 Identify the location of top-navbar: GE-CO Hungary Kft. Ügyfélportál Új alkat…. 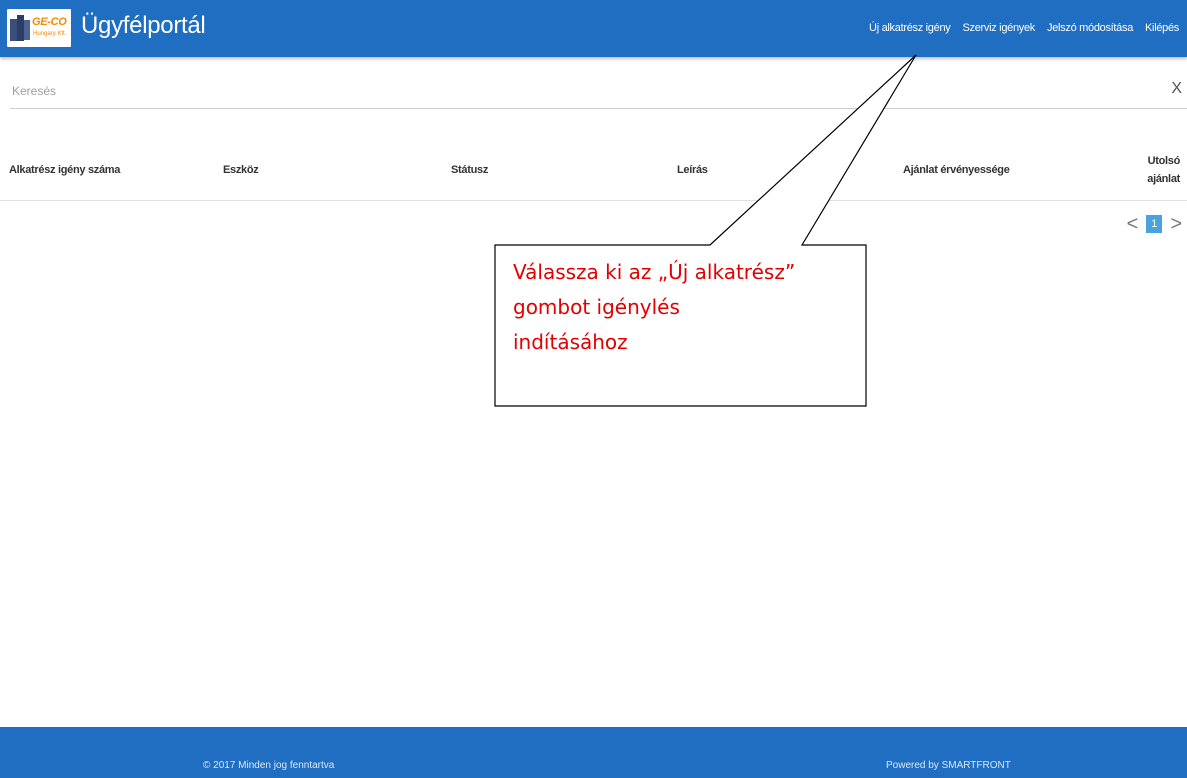
(593, 28).